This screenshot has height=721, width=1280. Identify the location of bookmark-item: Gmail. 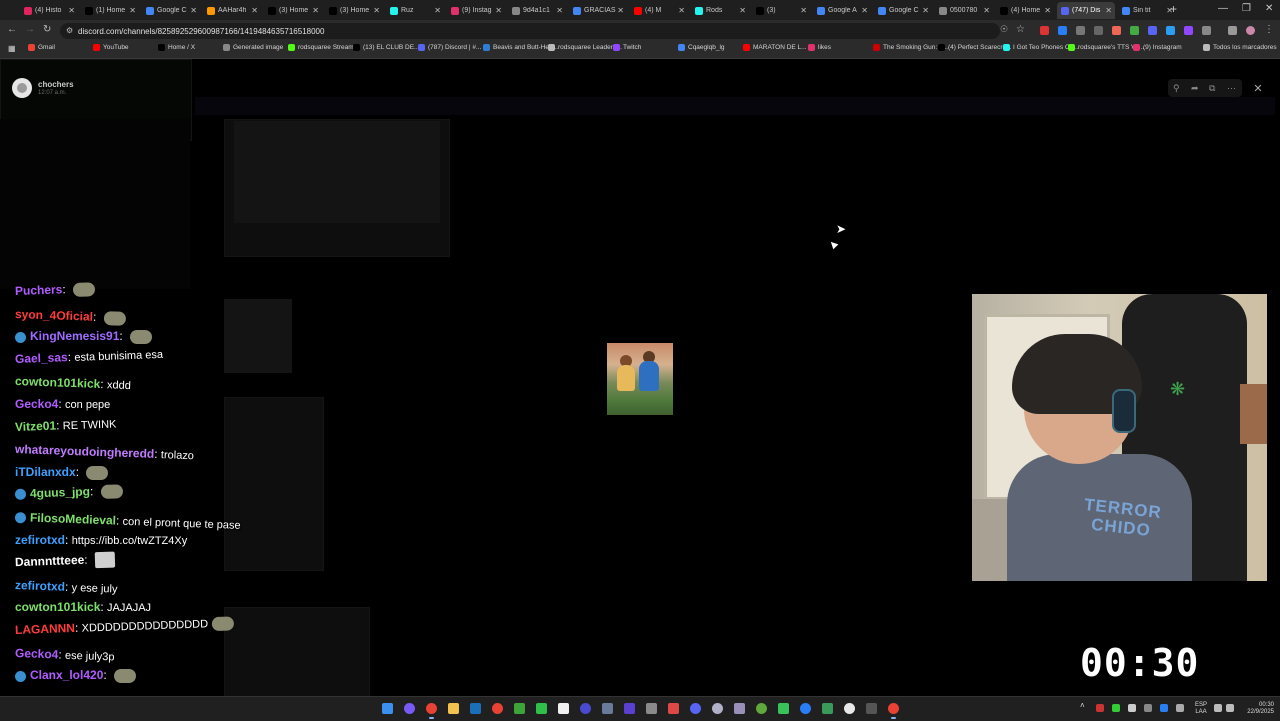
(41, 47).